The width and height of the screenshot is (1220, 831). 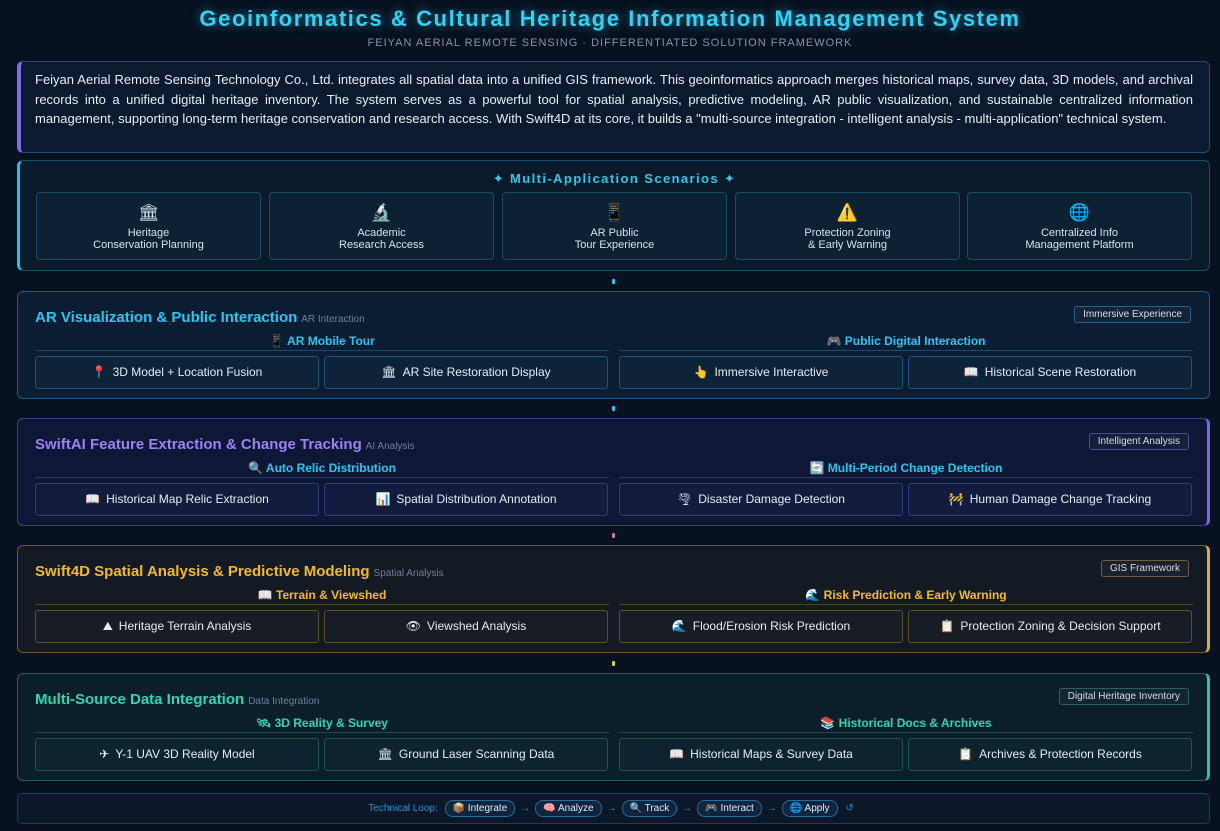 I want to click on feature-button: 📋 Archives & Protection Records, so click(x=1050, y=754).